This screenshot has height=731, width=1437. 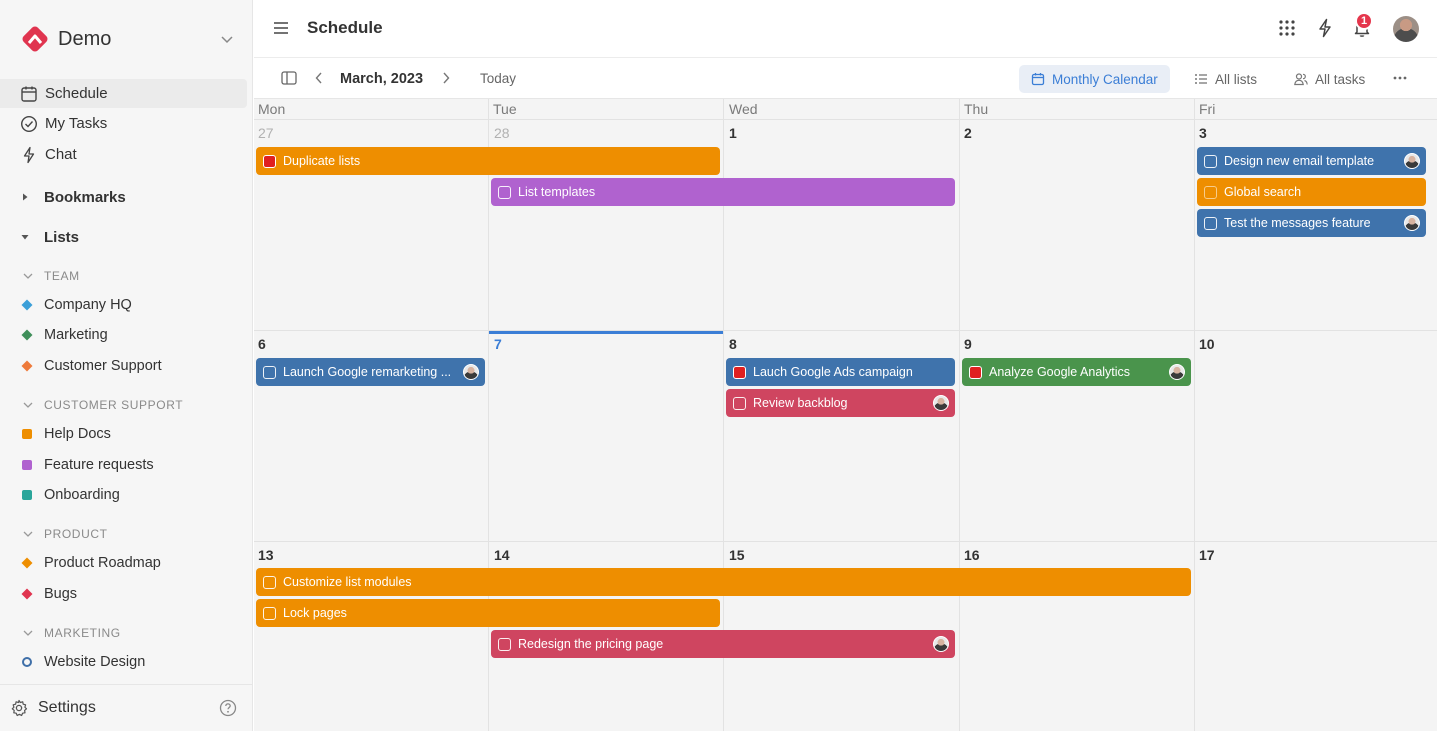 What do you see at coordinates (266, 133) in the screenshot?
I see `day-number: 27` at bounding box center [266, 133].